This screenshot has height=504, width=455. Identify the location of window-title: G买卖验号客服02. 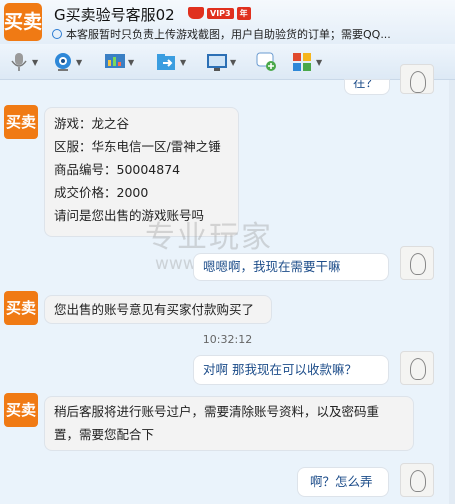
(114, 15).